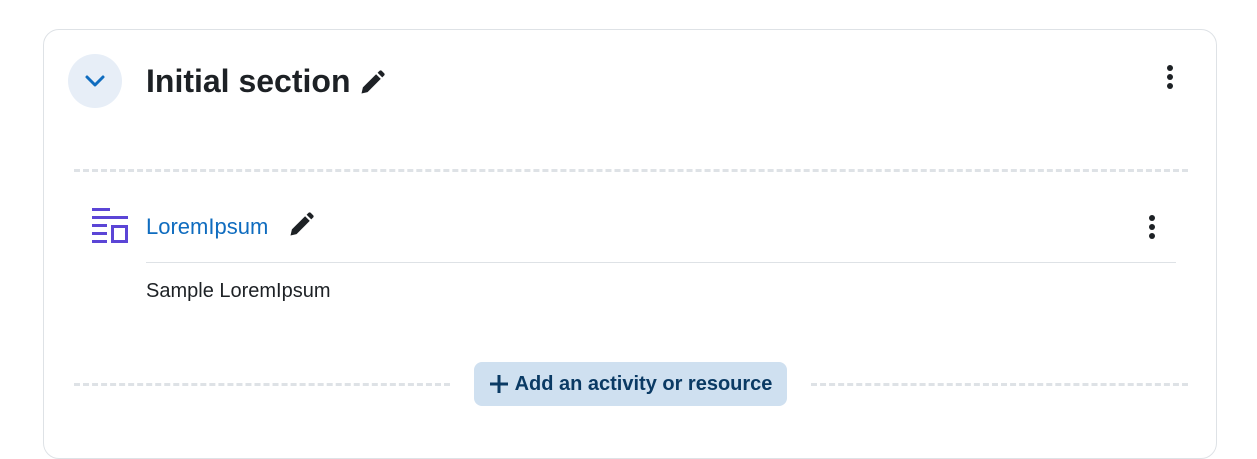  What do you see at coordinates (207, 227) in the screenshot?
I see `activity-link: LoremIpsum` at bounding box center [207, 227].